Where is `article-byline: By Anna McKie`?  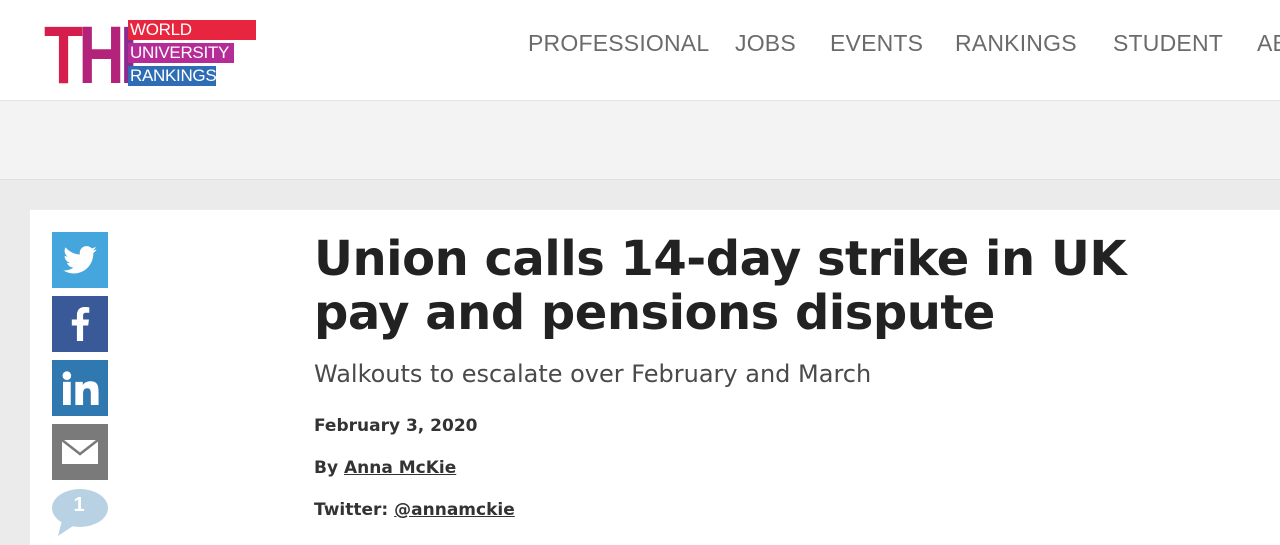
article-byline: By Anna McKie is located at coordinates (764, 468).